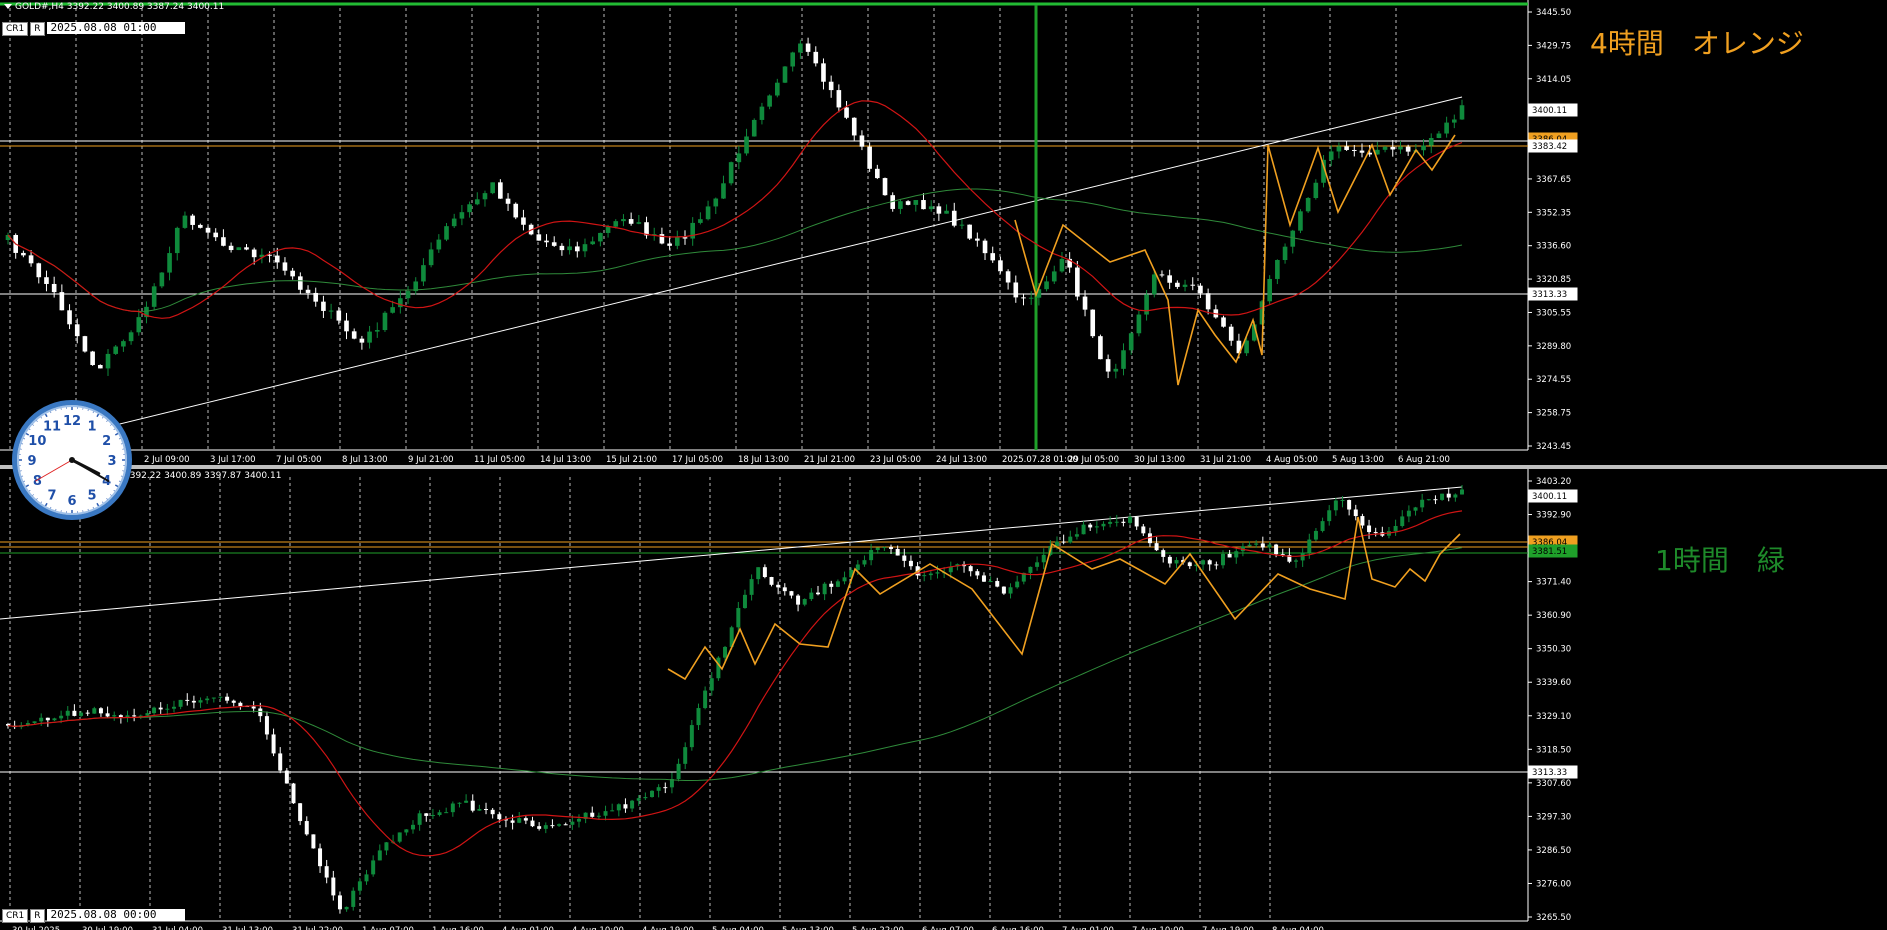  What do you see at coordinates (115, 28) in the screenshot?
I see `h4-time-box: 2025.08.08 01:00` at bounding box center [115, 28].